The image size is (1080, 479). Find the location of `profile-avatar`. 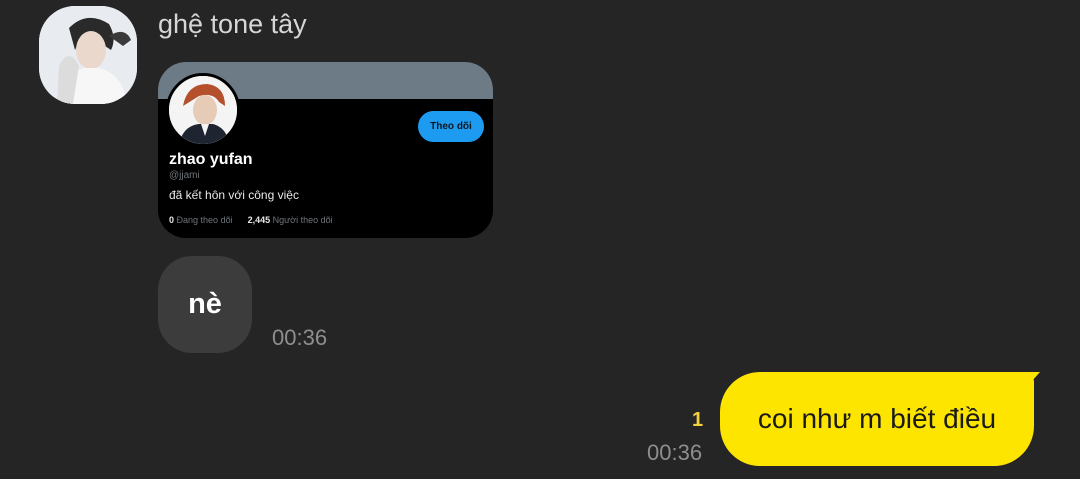

profile-avatar is located at coordinates (203, 110).